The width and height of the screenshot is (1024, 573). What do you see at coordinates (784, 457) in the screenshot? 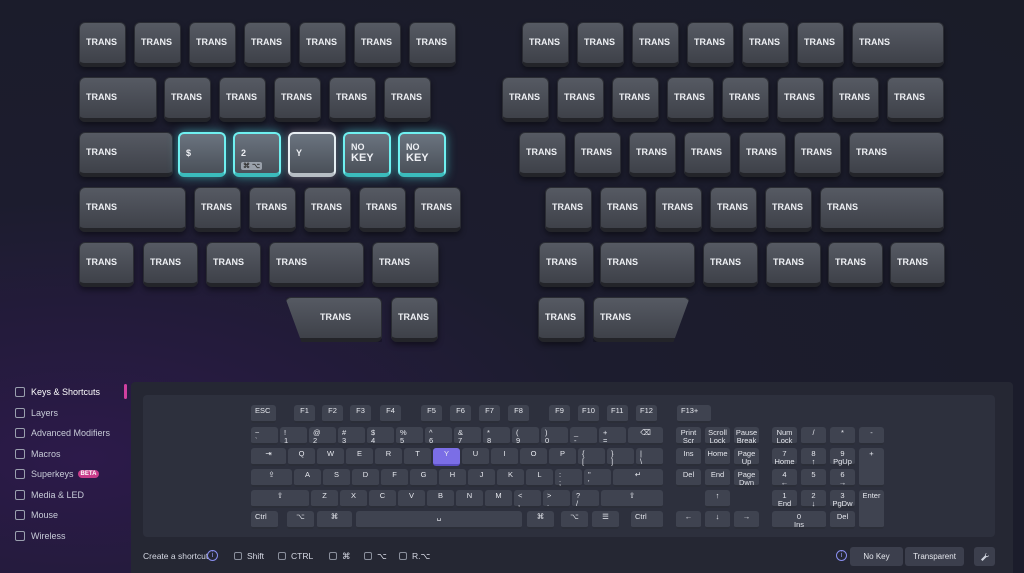
I see `numpad-key-4: 7 Home` at bounding box center [784, 457].